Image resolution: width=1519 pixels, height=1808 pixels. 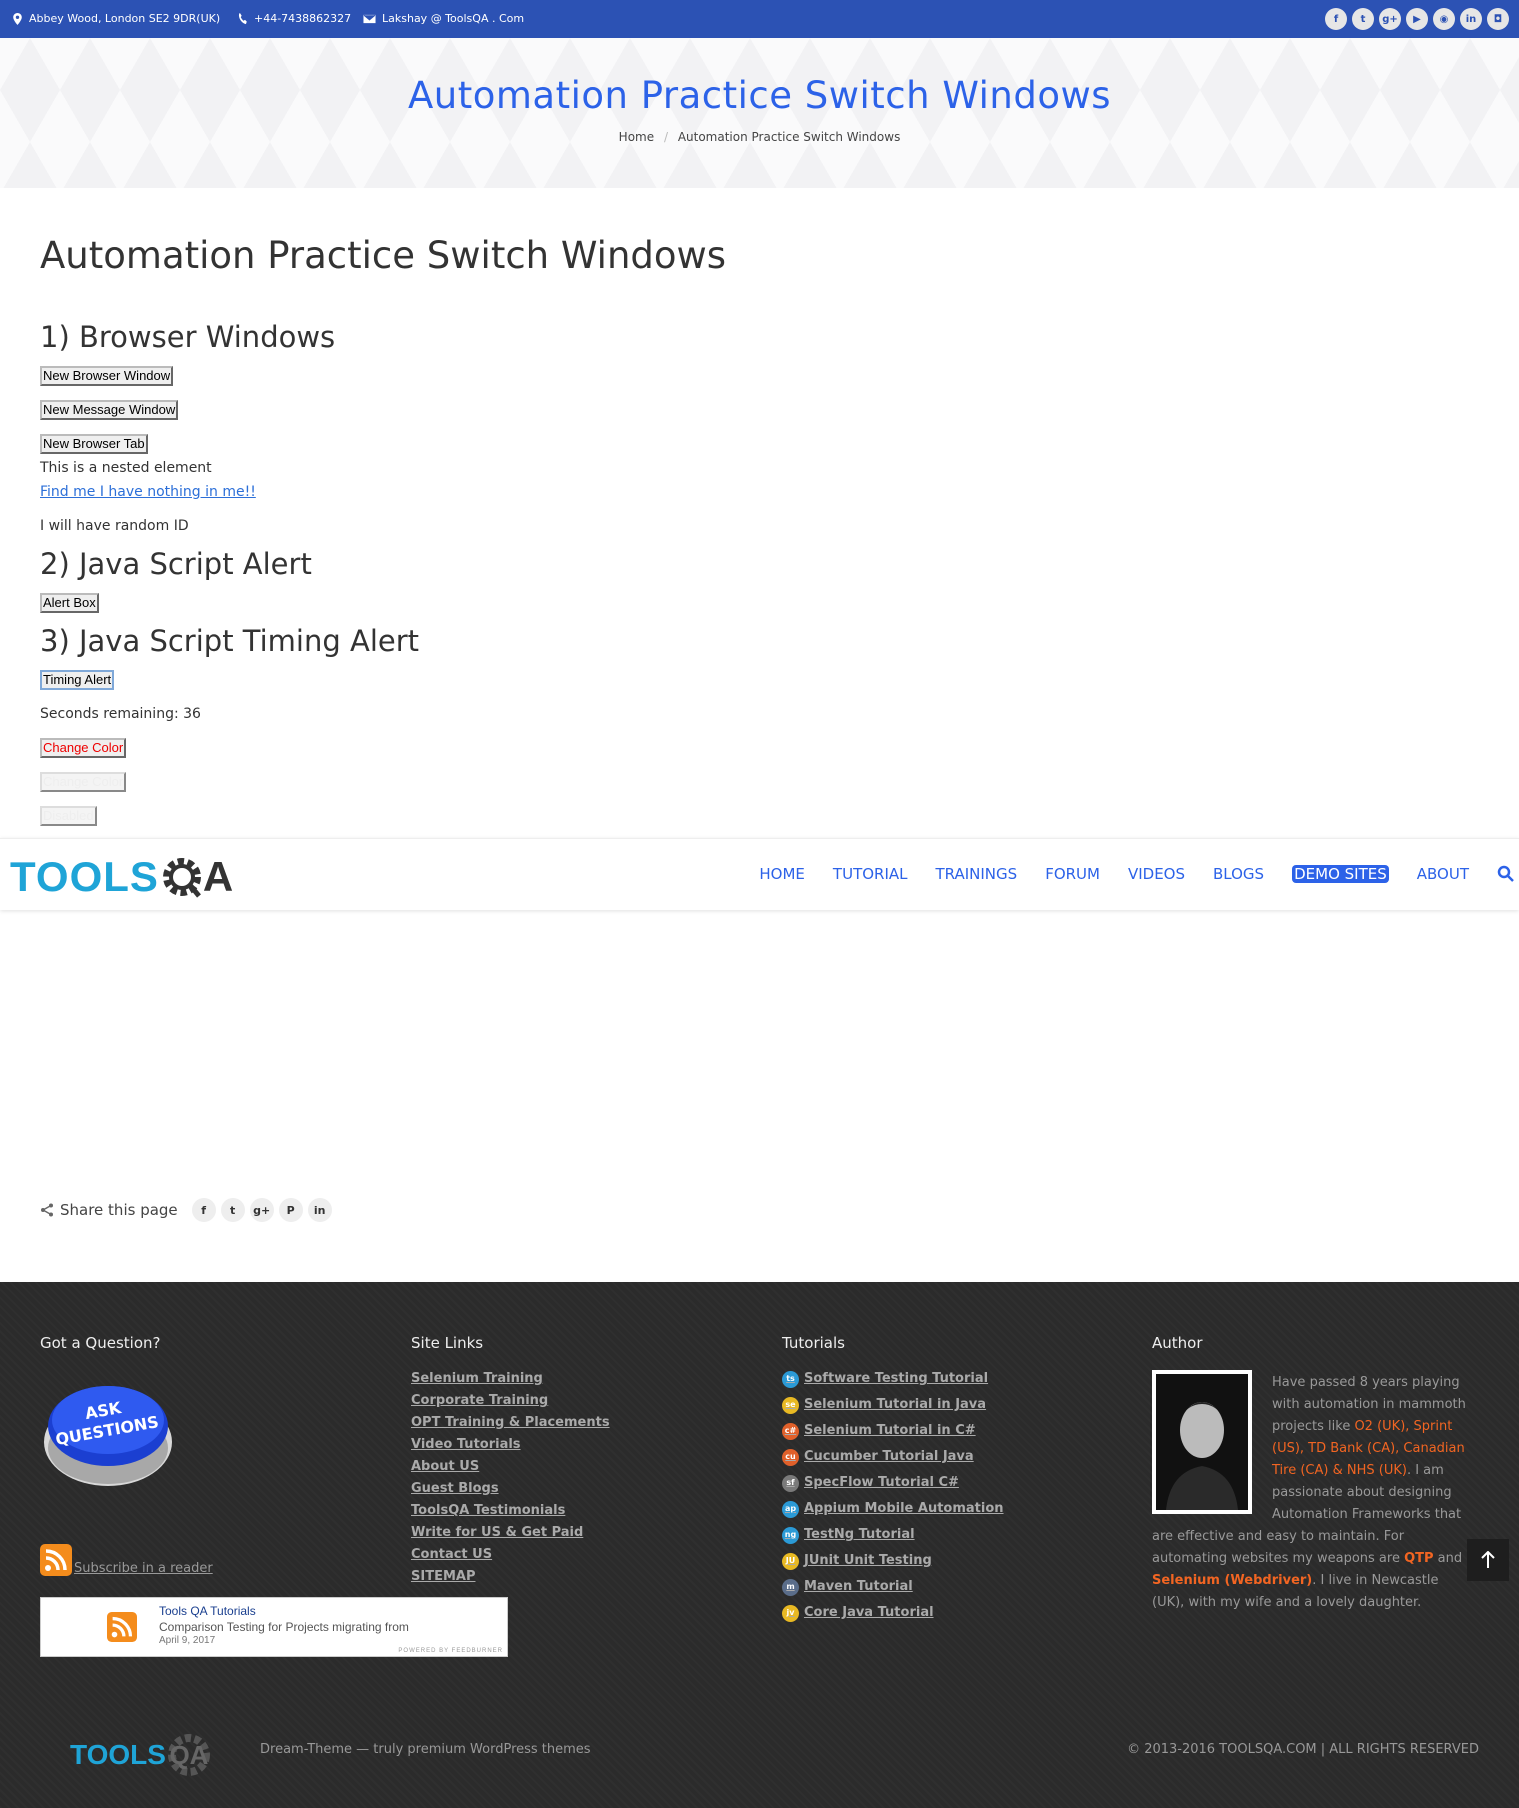 What do you see at coordinates (510, 1489) in the screenshot?
I see `footer-link-guest-blogs: Guest Blogs` at bounding box center [510, 1489].